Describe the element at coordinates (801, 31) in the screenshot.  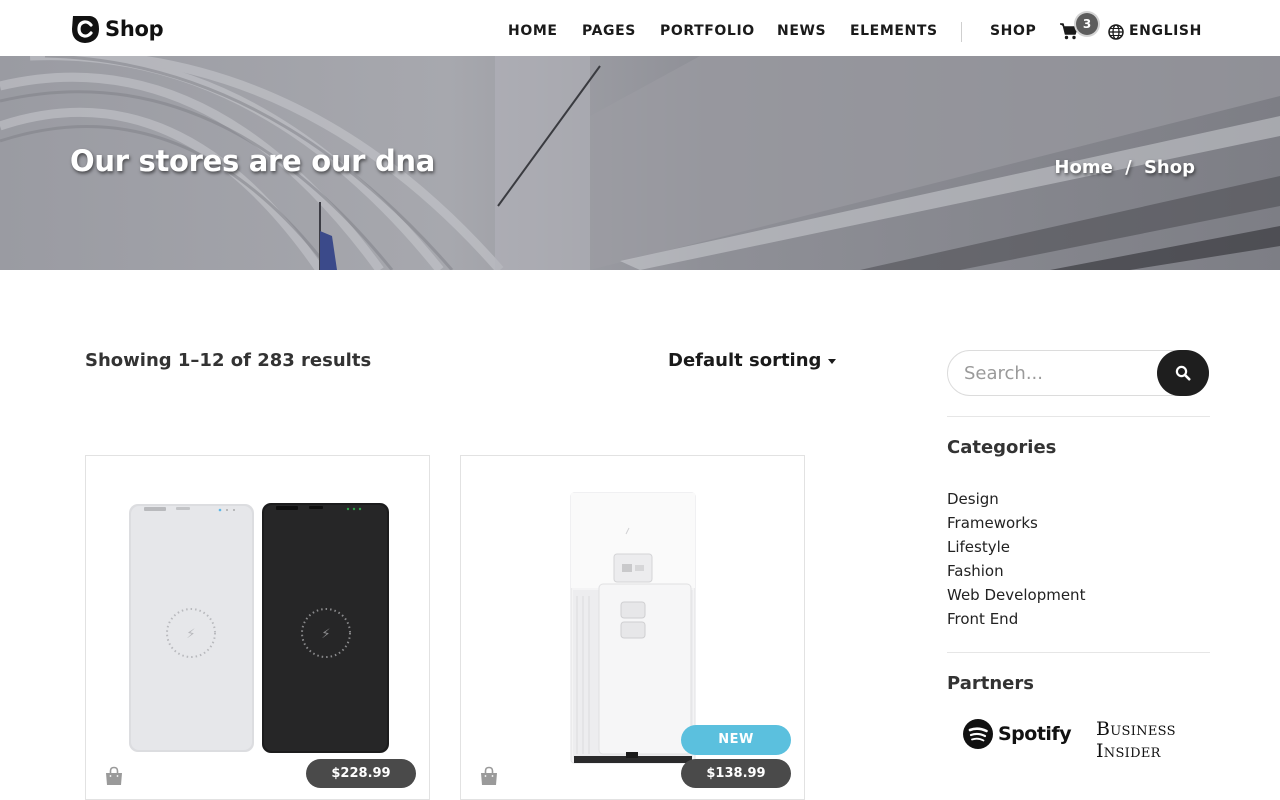
I see `nav-news: NEWS` at that location.